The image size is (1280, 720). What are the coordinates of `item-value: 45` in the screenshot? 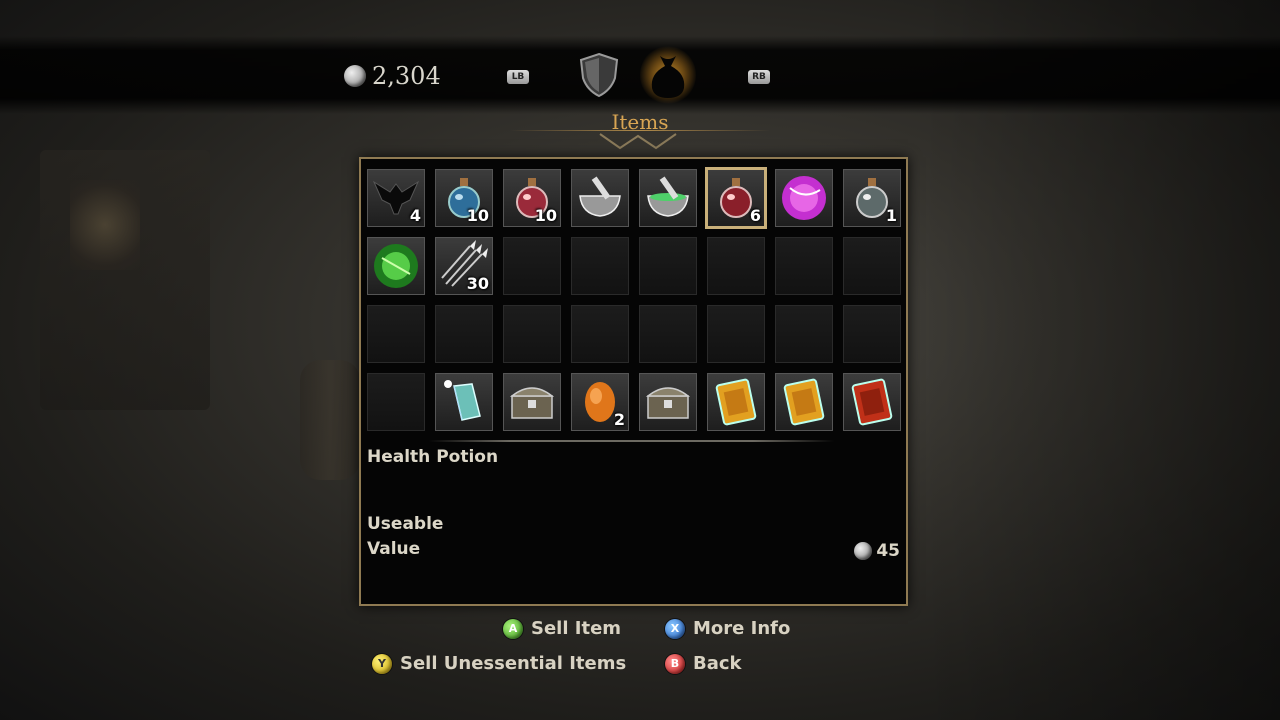 It's located at (877, 551).